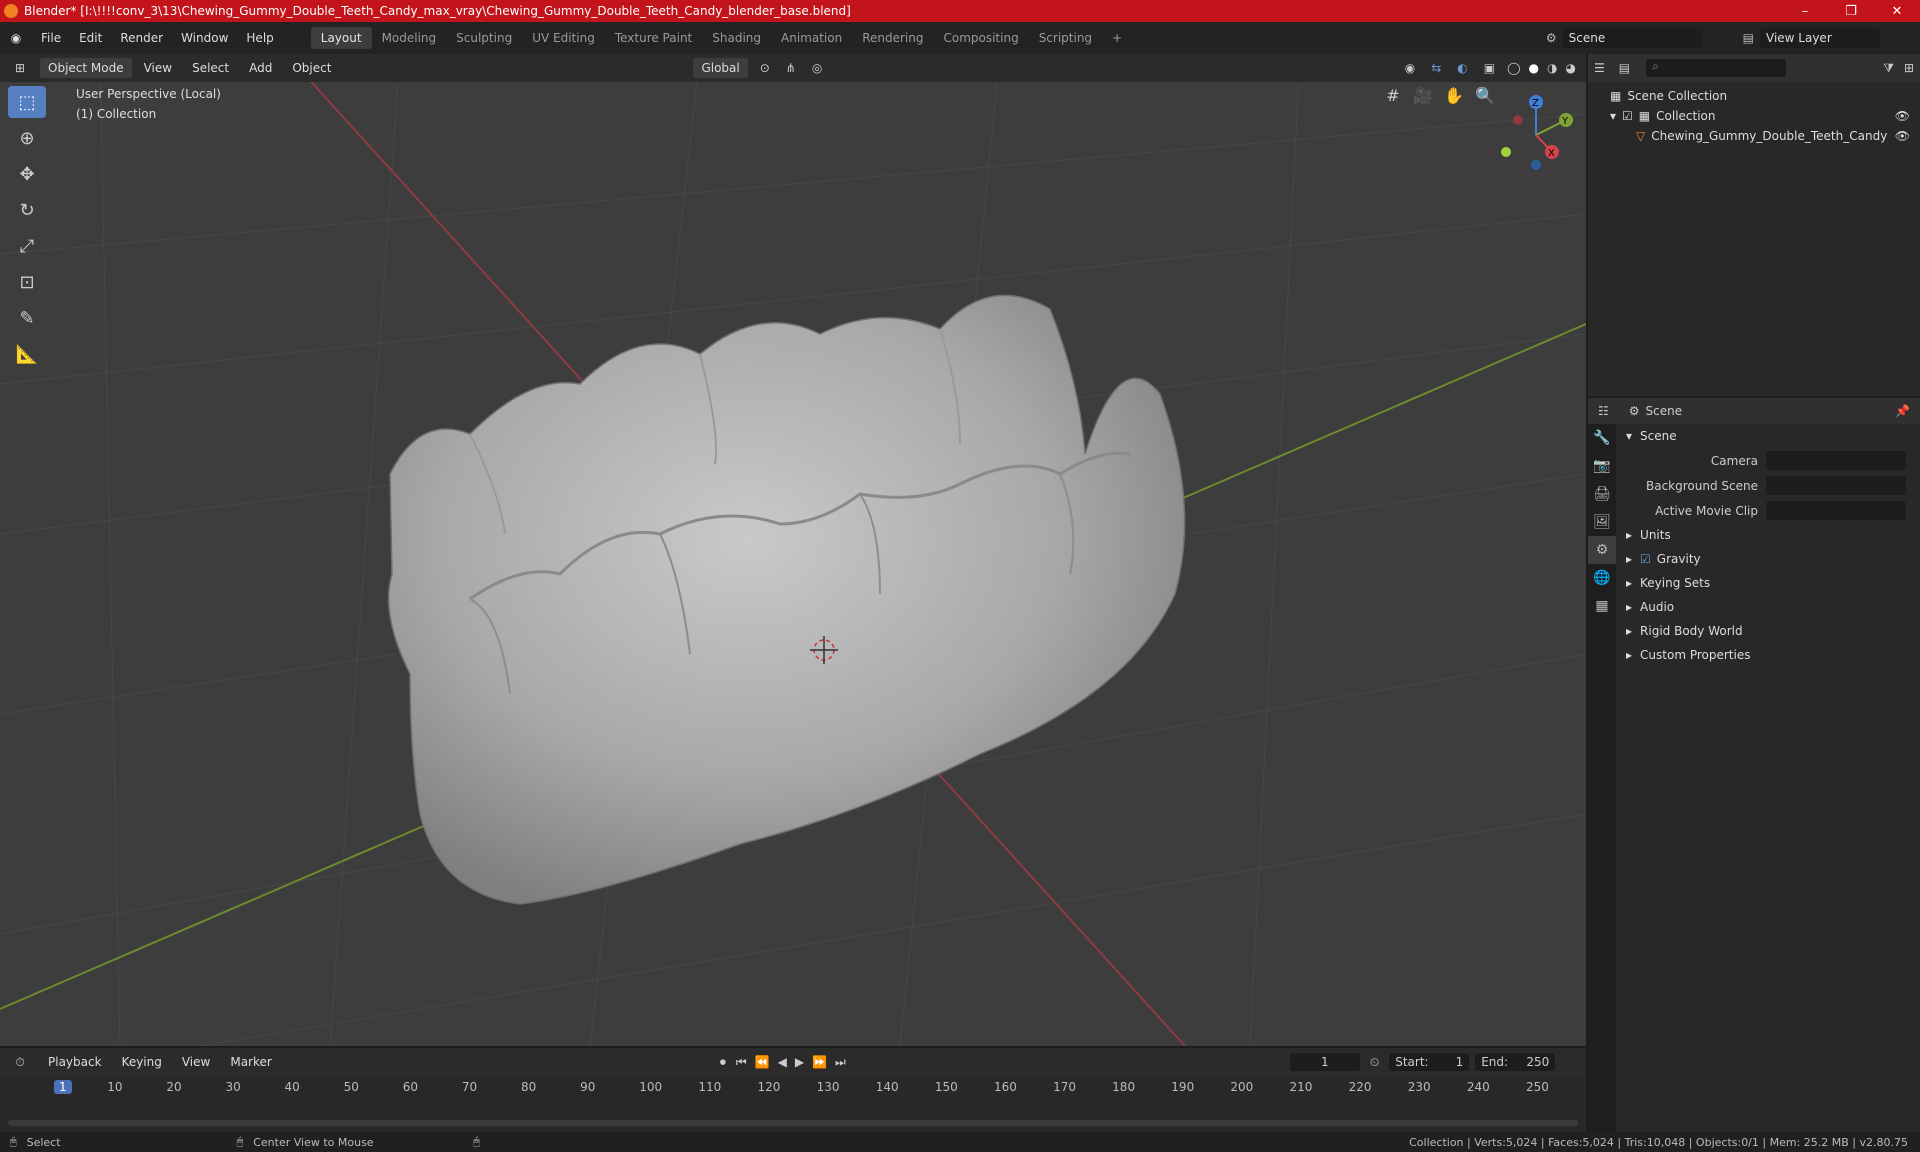  What do you see at coordinates (811, 38) in the screenshot?
I see `tab-animation: Animation` at bounding box center [811, 38].